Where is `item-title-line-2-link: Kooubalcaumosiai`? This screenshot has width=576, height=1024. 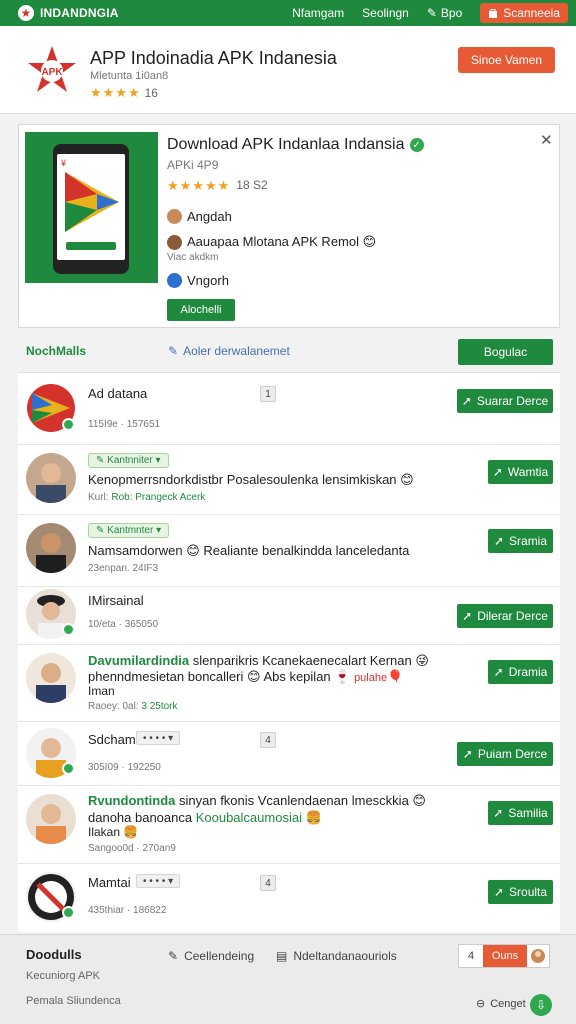
item-title-line-2-link: Kooubalcaumosiai is located at coordinates (249, 817).